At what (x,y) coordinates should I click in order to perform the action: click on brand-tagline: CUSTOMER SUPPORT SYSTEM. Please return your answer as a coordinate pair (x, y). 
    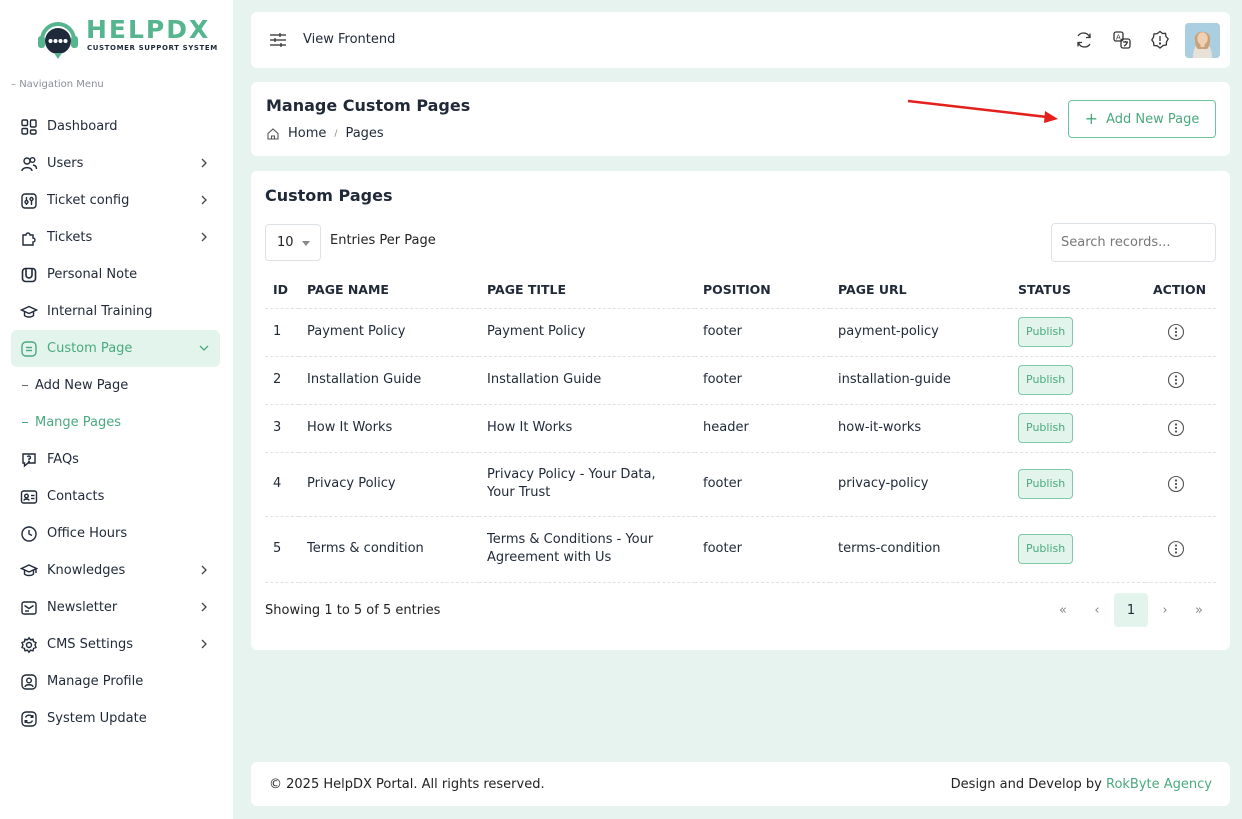
    Looking at the image, I should click on (152, 48).